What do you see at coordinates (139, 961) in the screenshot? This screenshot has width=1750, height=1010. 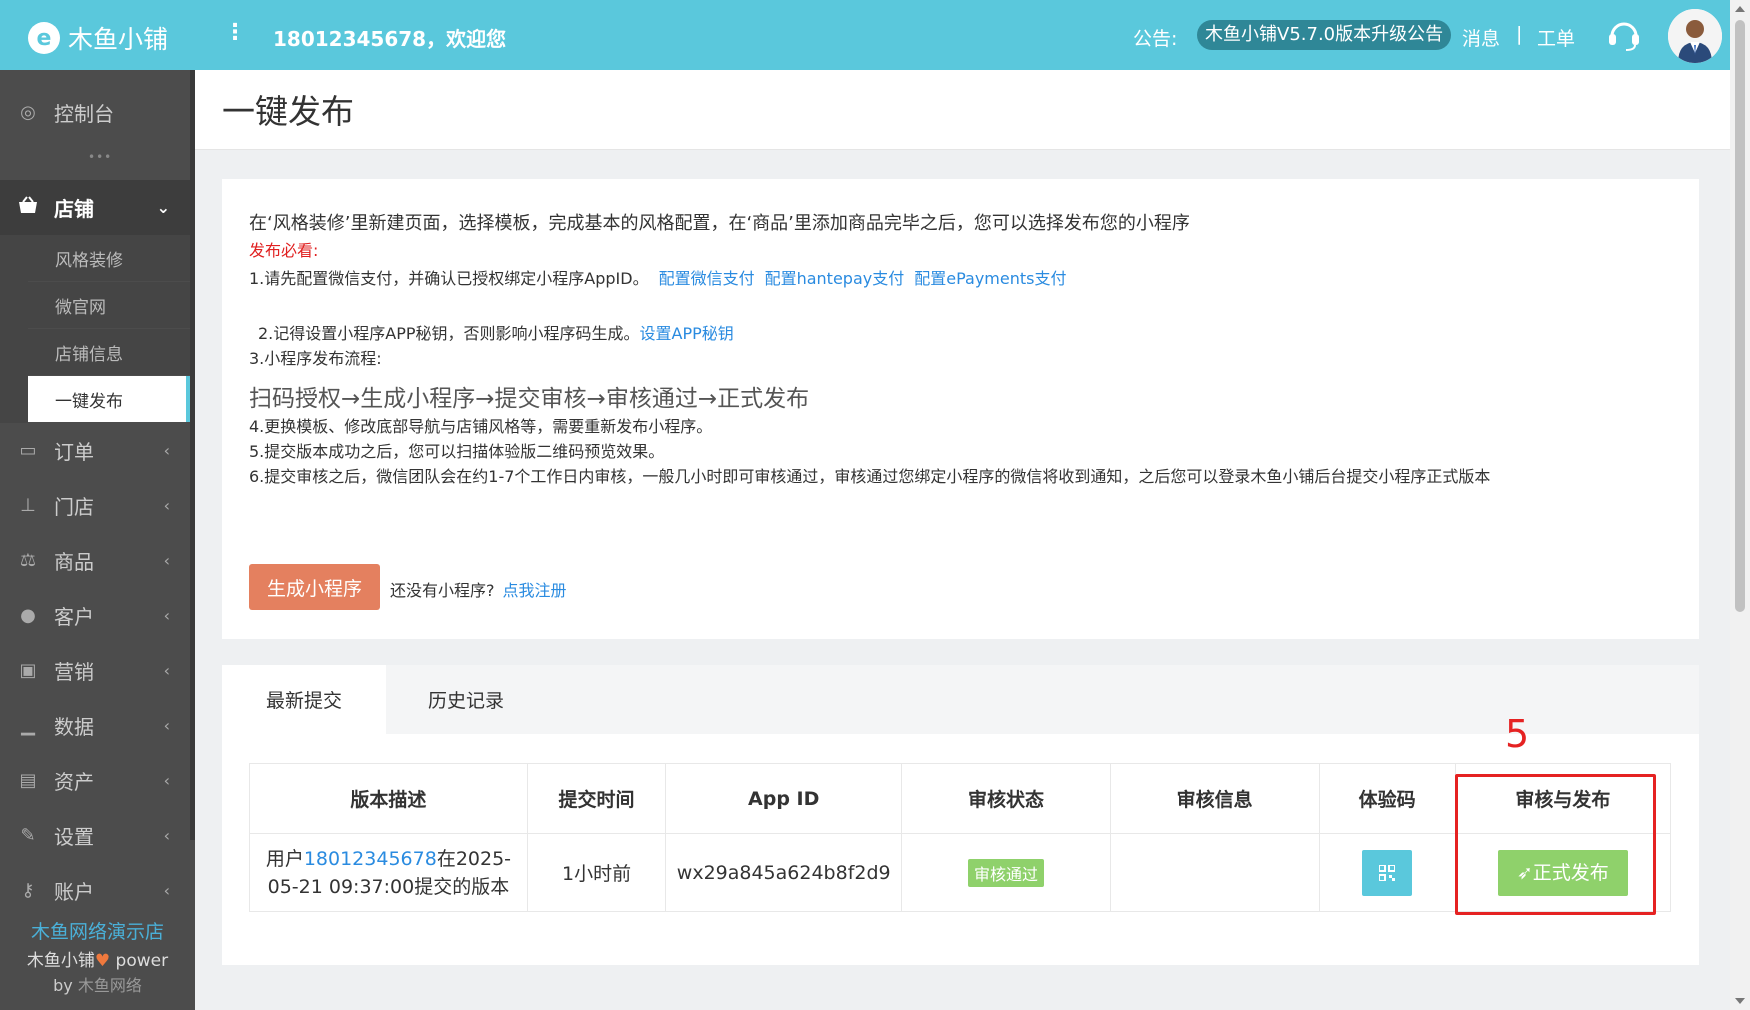 I see `footer-power-text: power` at bounding box center [139, 961].